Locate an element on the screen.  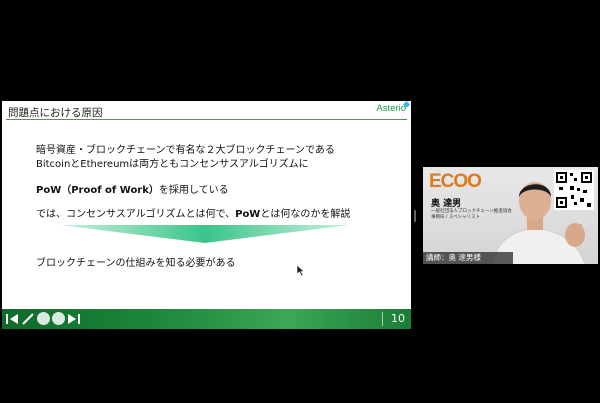
slide-title: 問題点における原因 is located at coordinates (55, 113).